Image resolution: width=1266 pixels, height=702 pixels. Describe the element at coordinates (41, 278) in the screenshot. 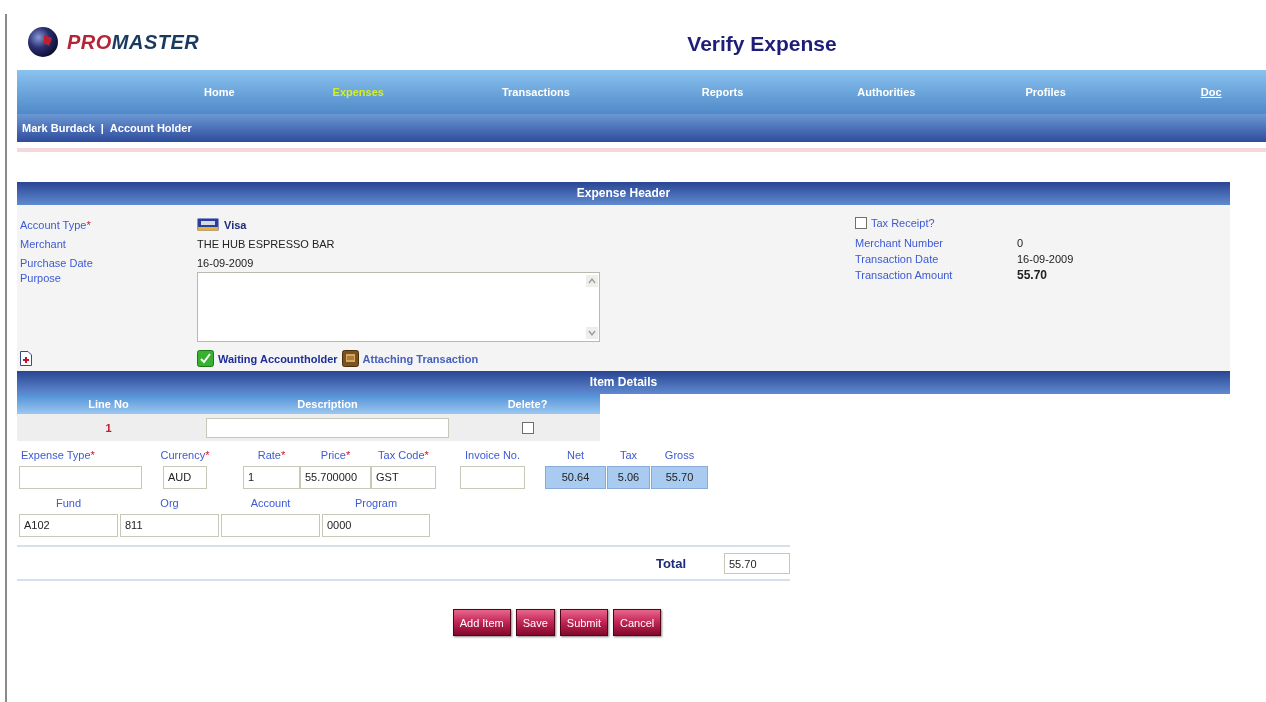

I see `field-label: Purpose` at that location.